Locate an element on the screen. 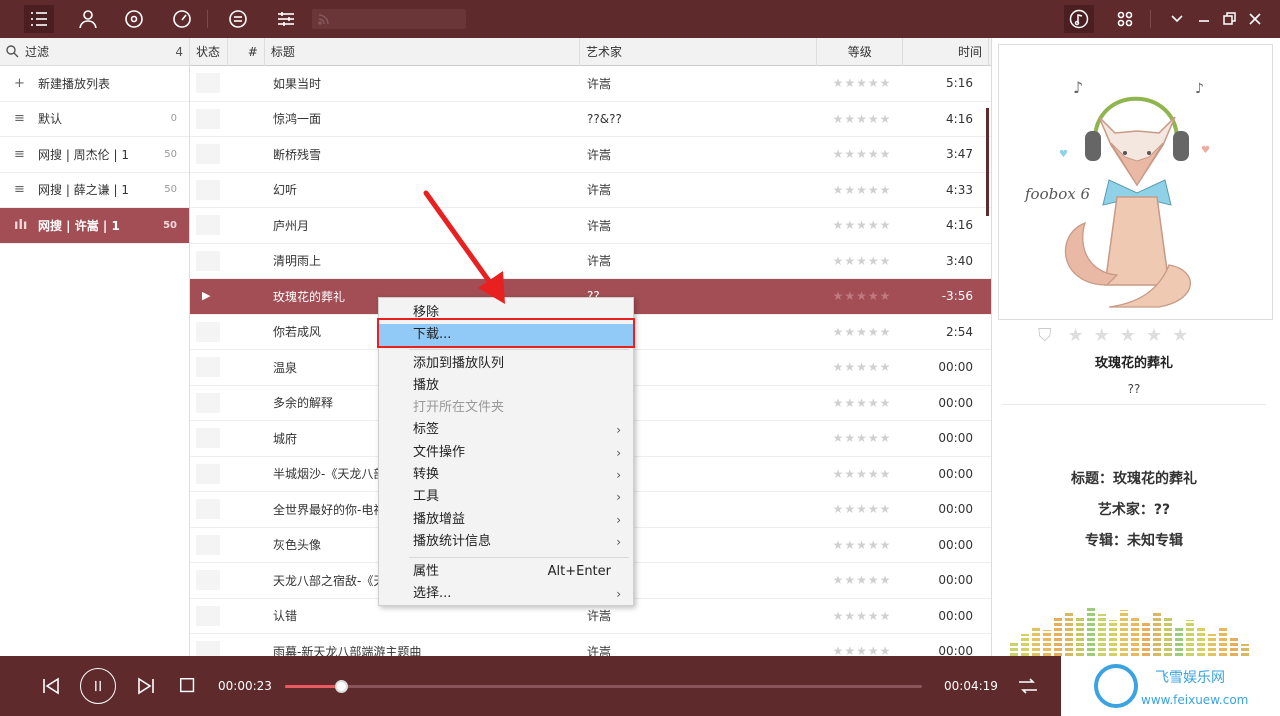 This screenshot has height=716, width=1280. col-header-time: 时间 is located at coordinates (946, 52).